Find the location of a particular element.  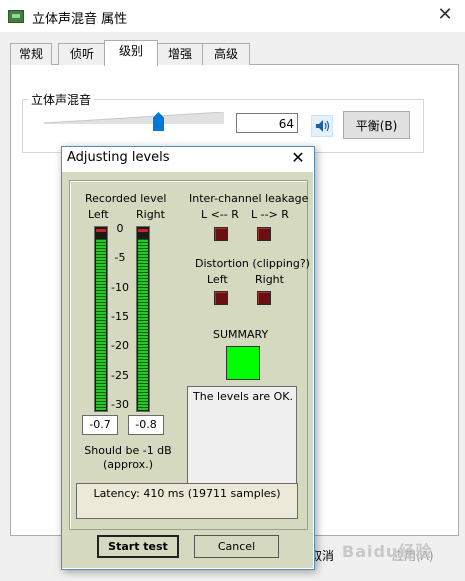

left-channel-label: Left is located at coordinates (98, 214).